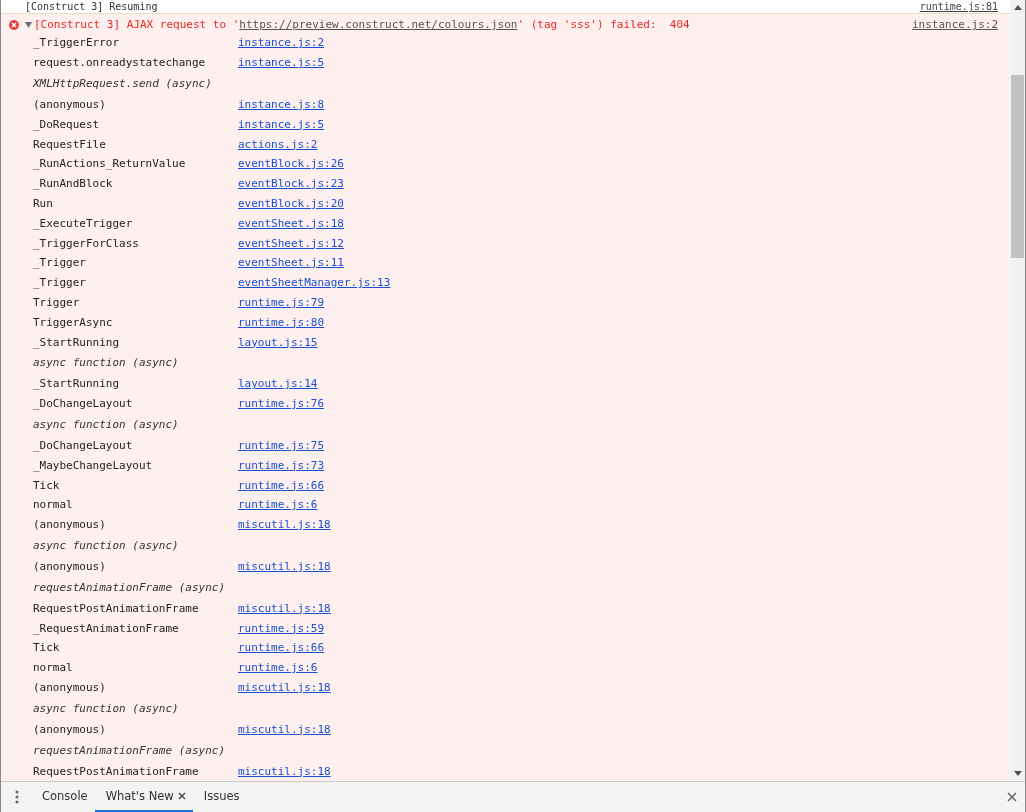  Describe the element at coordinates (1017, 166) in the screenshot. I see `scrollbar-thumb` at that location.